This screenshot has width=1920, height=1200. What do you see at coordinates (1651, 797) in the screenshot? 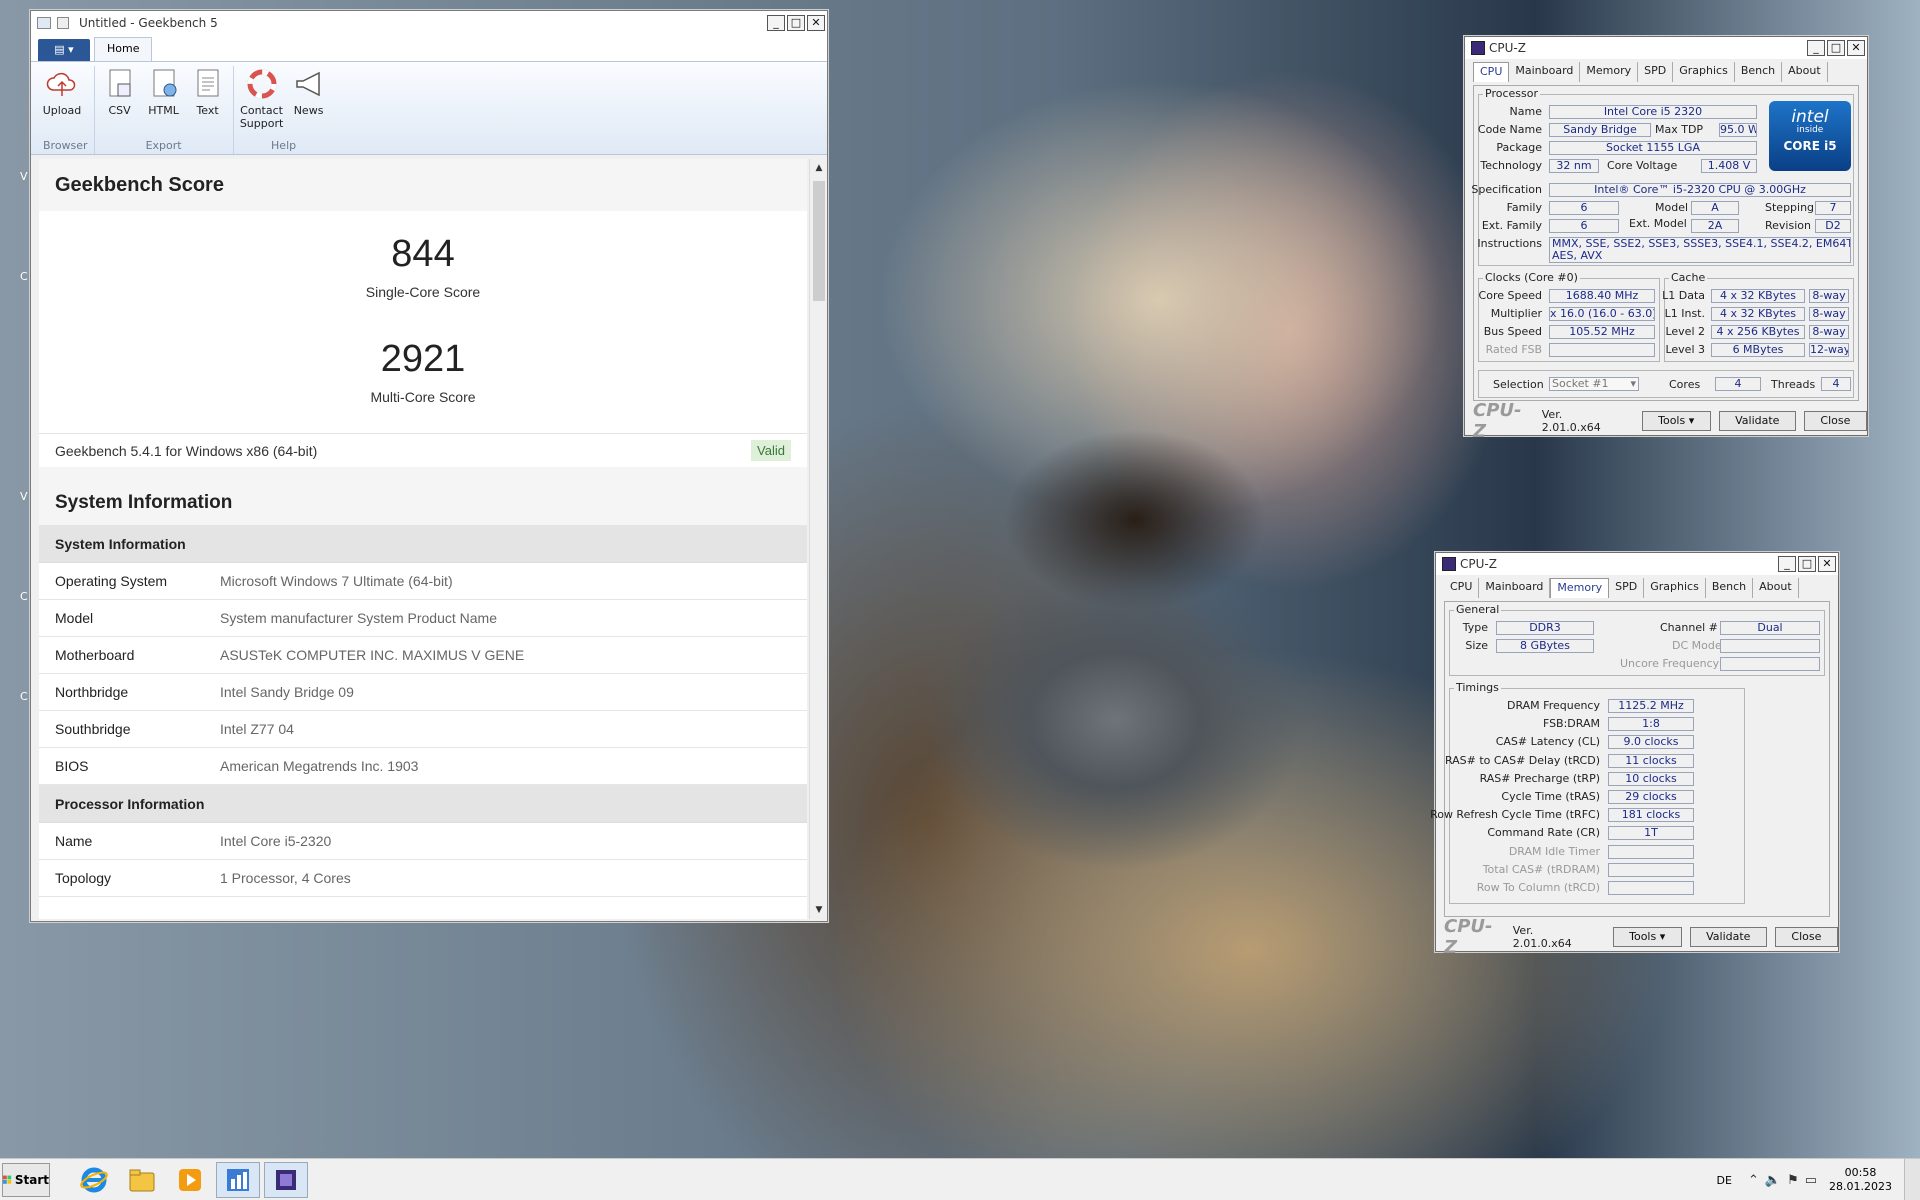
I see `timing-value: 29 clocks` at bounding box center [1651, 797].